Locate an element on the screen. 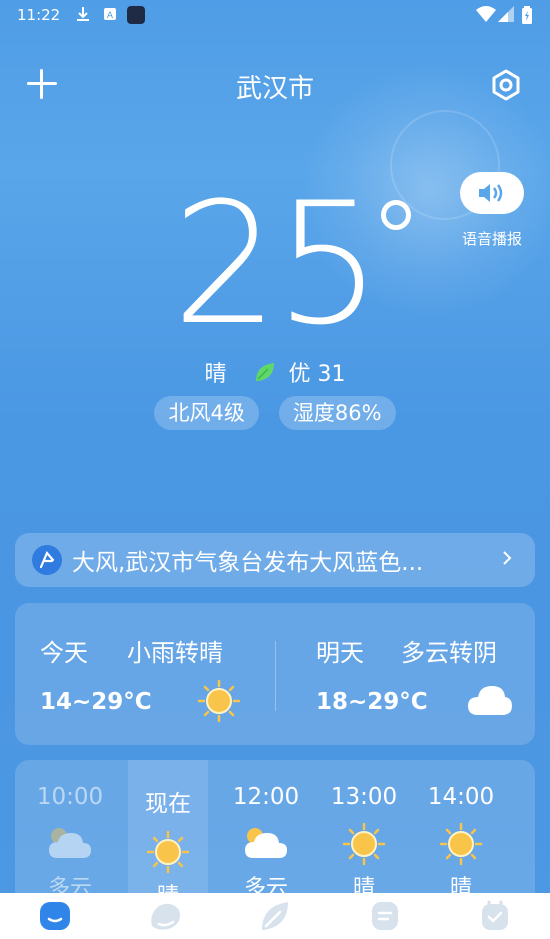  daily-forecast-card: 今天 小雨转晴 14~29°C 明天 多云转阴 18~29°C is located at coordinates (275, 674).